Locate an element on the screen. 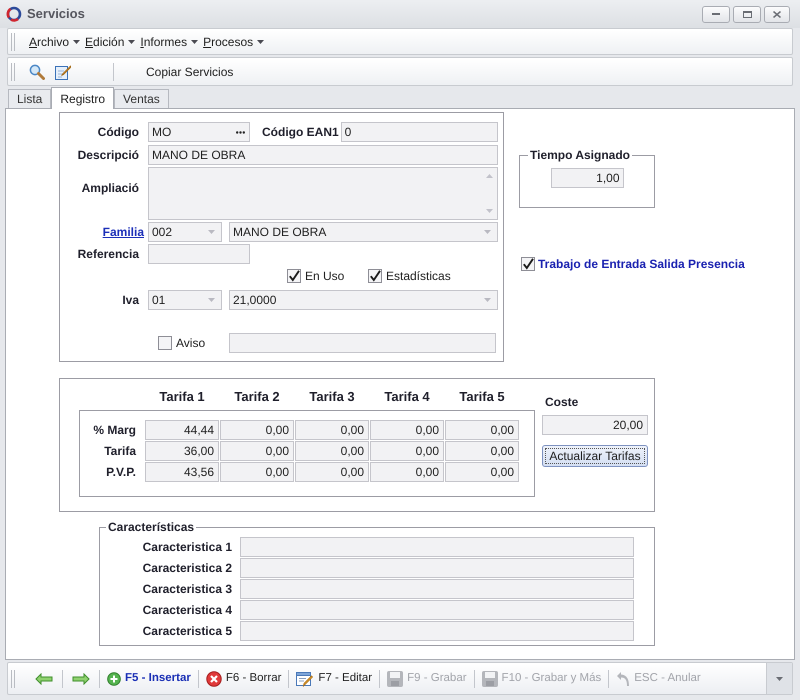 Image resolution: width=800 pixels, height=700 pixels. checkbox-label: Estadísticas is located at coordinates (418, 276).